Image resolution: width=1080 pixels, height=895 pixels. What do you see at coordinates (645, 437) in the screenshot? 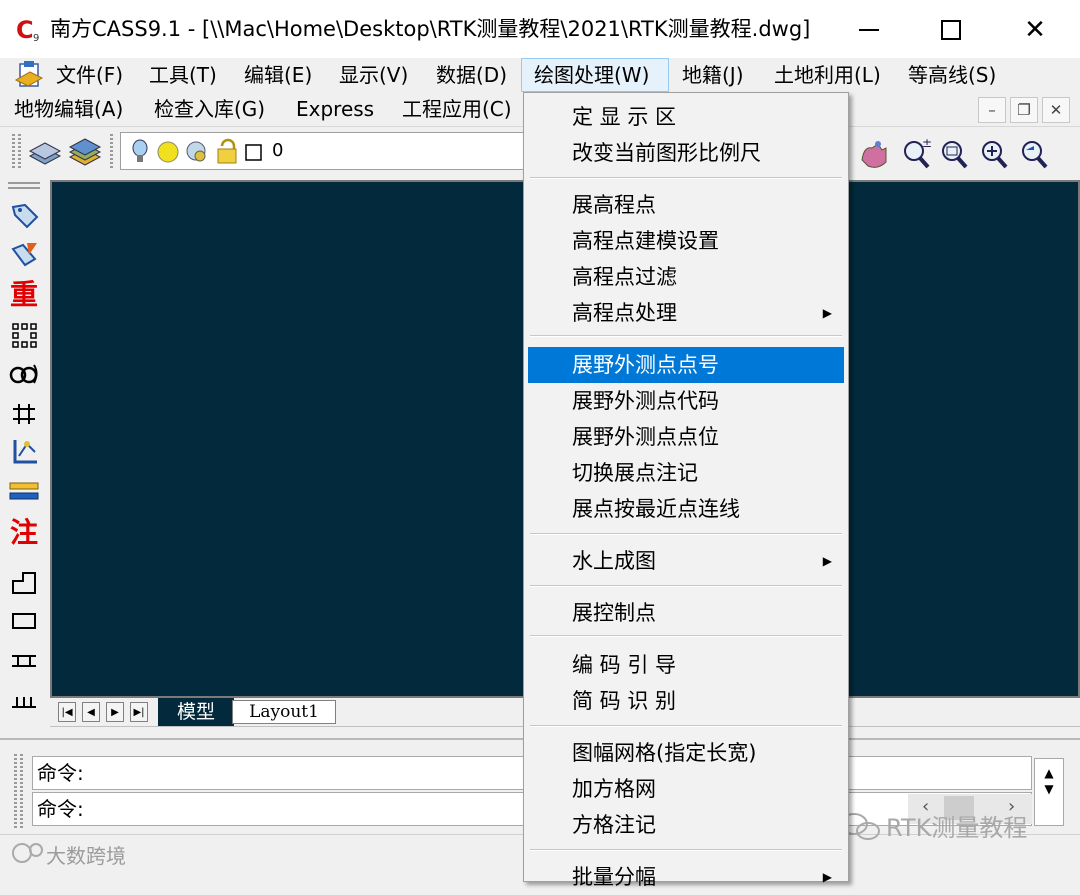
I see `menu-item-label: 展野外测点点位` at bounding box center [645, 437].